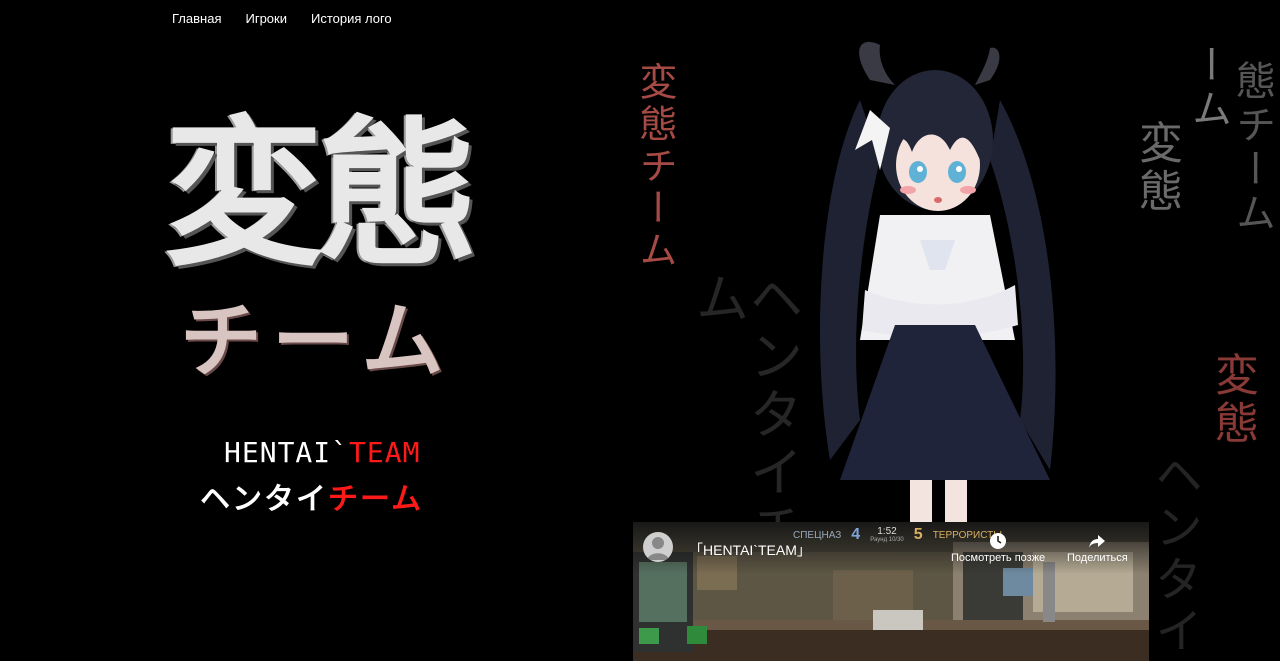  I want to click on bg-text-right-column-2: 変態, so click(1156, 168).